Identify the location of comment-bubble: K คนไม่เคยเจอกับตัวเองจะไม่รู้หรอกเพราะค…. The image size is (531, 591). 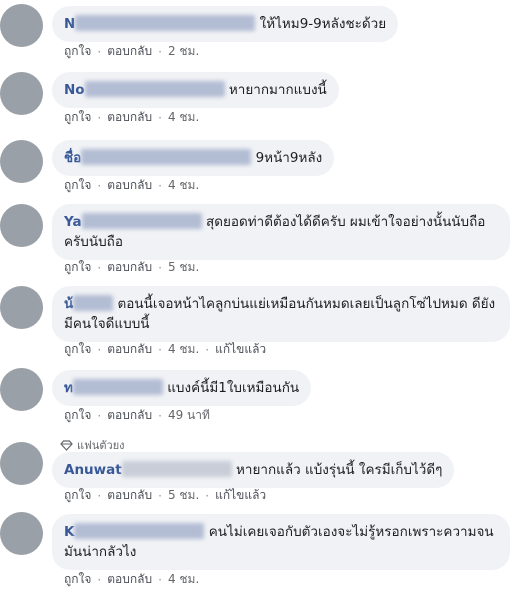
(281, 542).